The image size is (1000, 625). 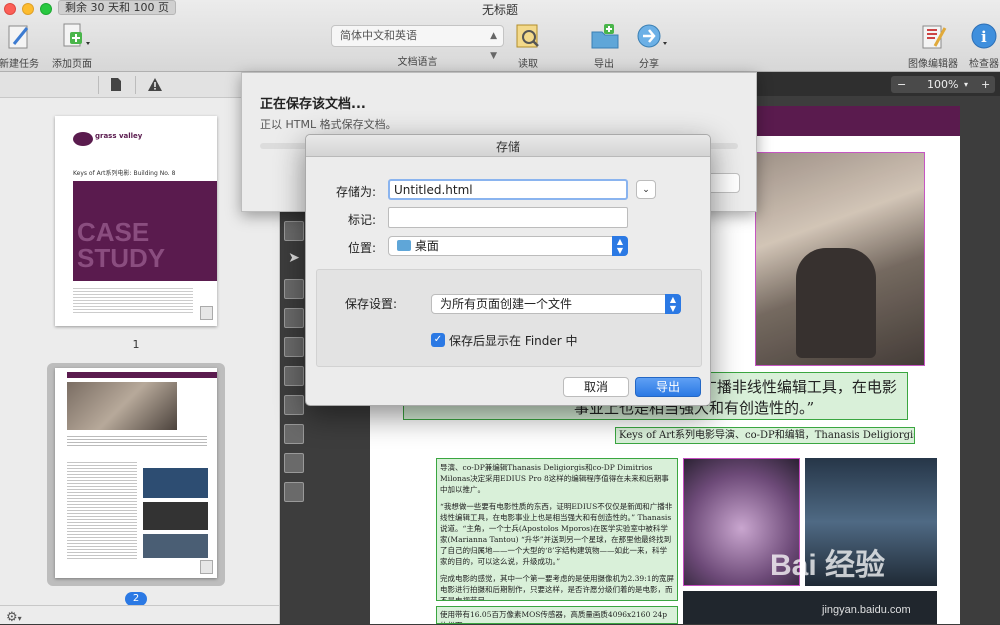 What do you see at coordinates (866, 610) in the screenshot?
I see `watermark-url: jingyan.baidu.com` at bounding box center [866, 610].